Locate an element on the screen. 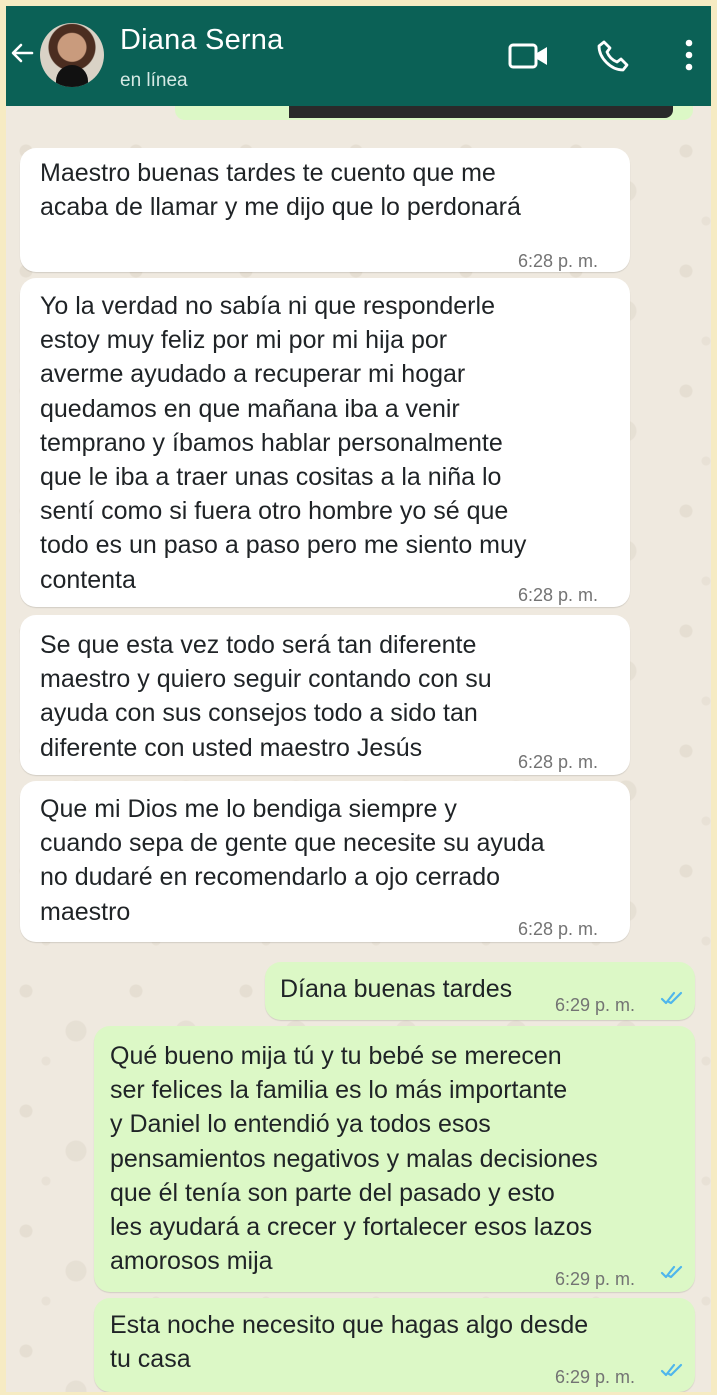 The width and height of the screenshot is (717, 1395). more-options-icon is located at coordinates (689, 55).